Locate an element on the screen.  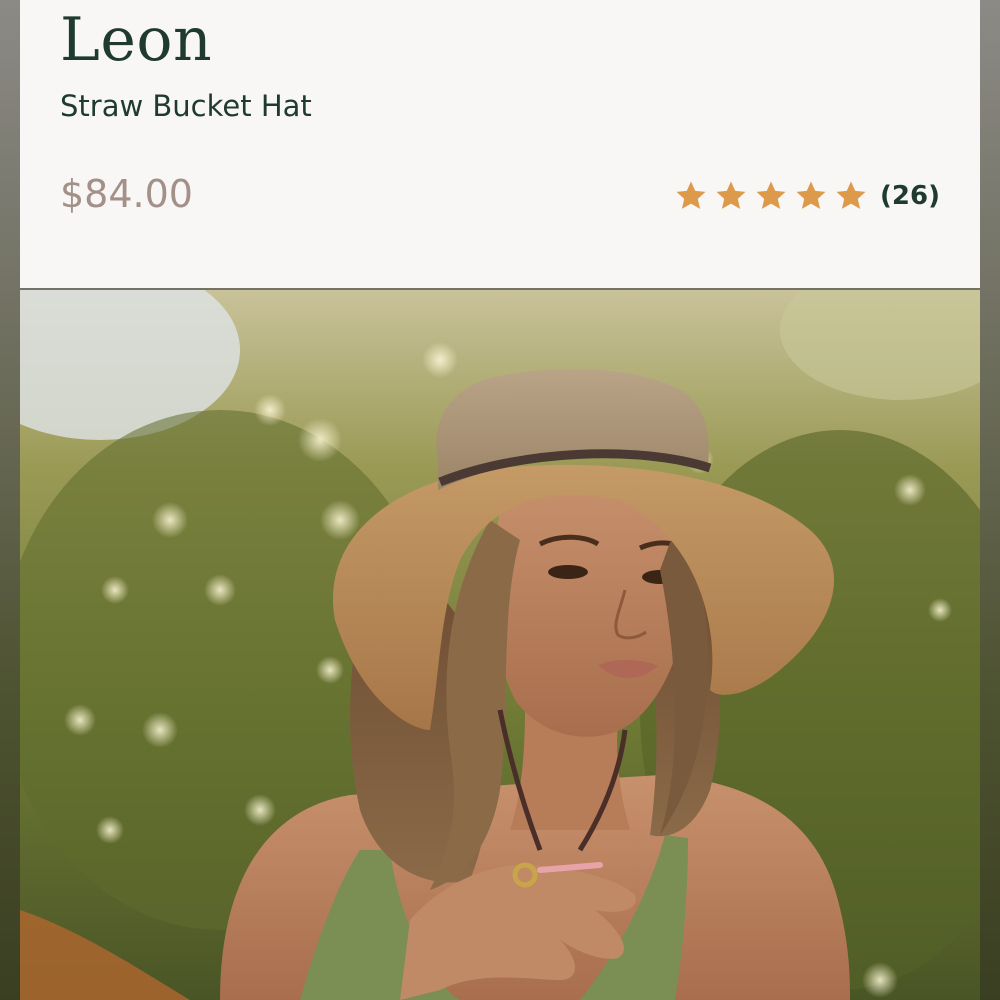
product-title: Leon is located at coordinates (136, 40).